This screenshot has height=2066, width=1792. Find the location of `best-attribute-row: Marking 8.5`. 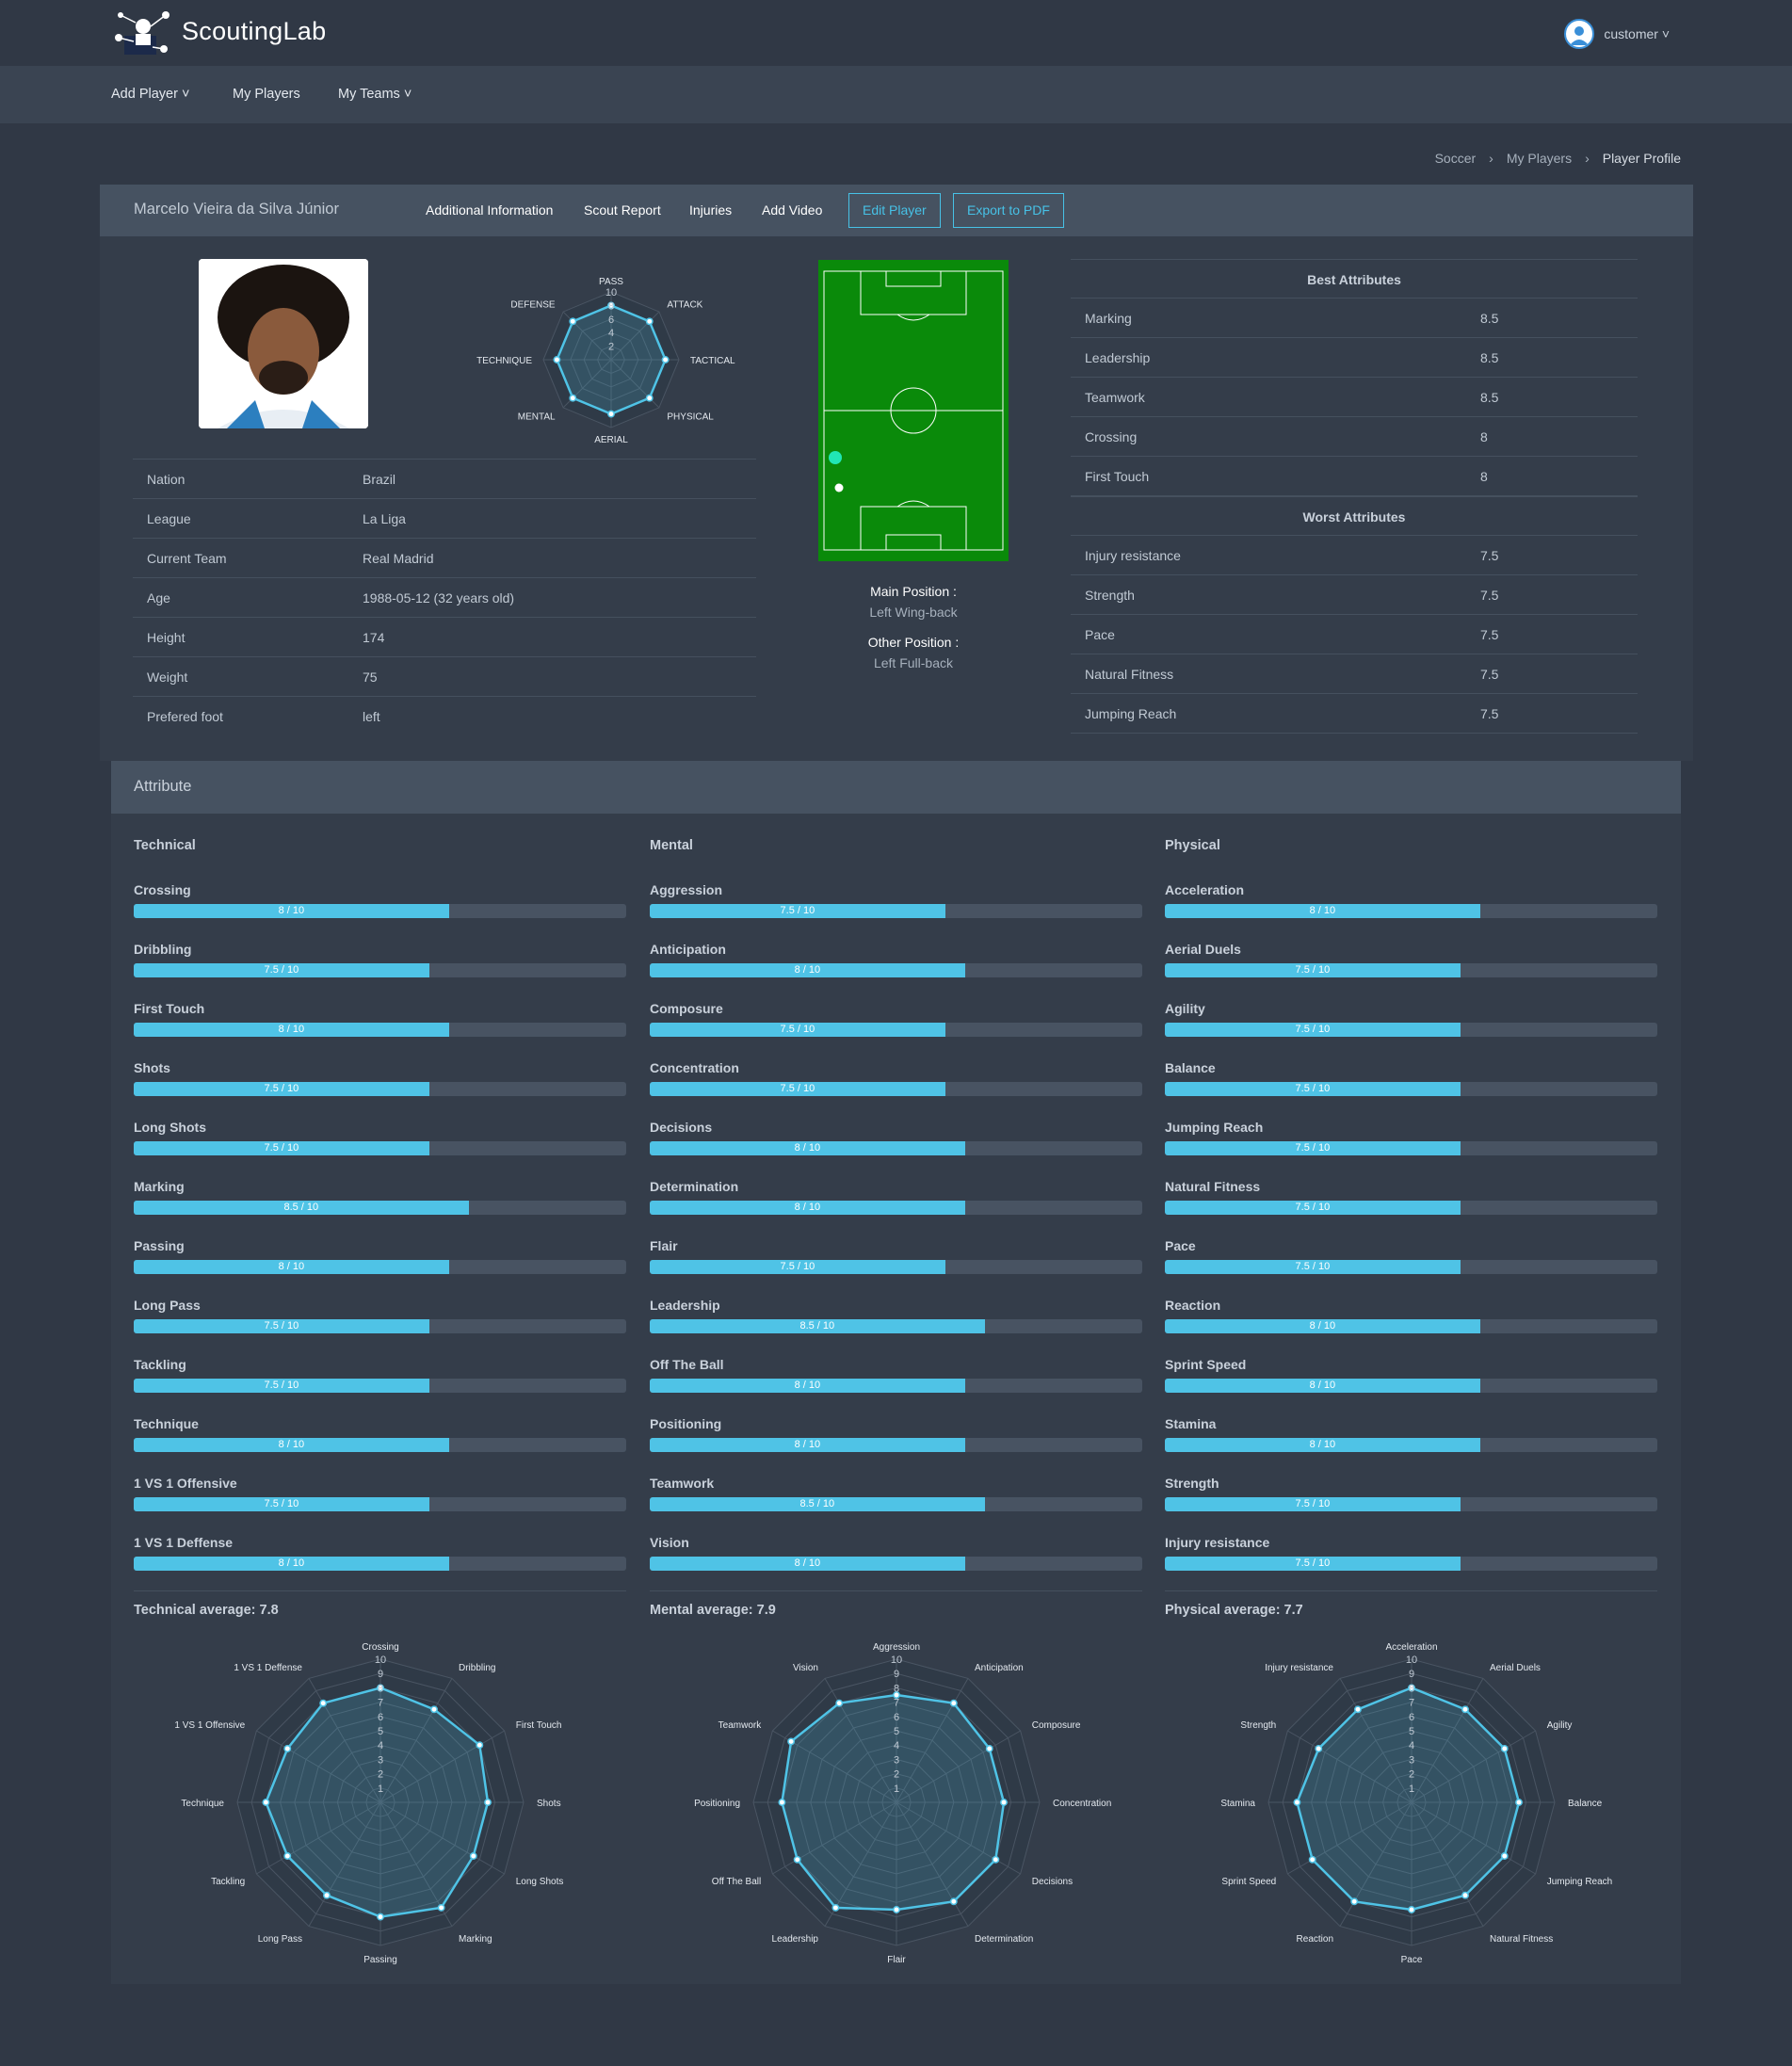

best-attribute-row: Marking 8.5 is located at coordinates (1354, 318).